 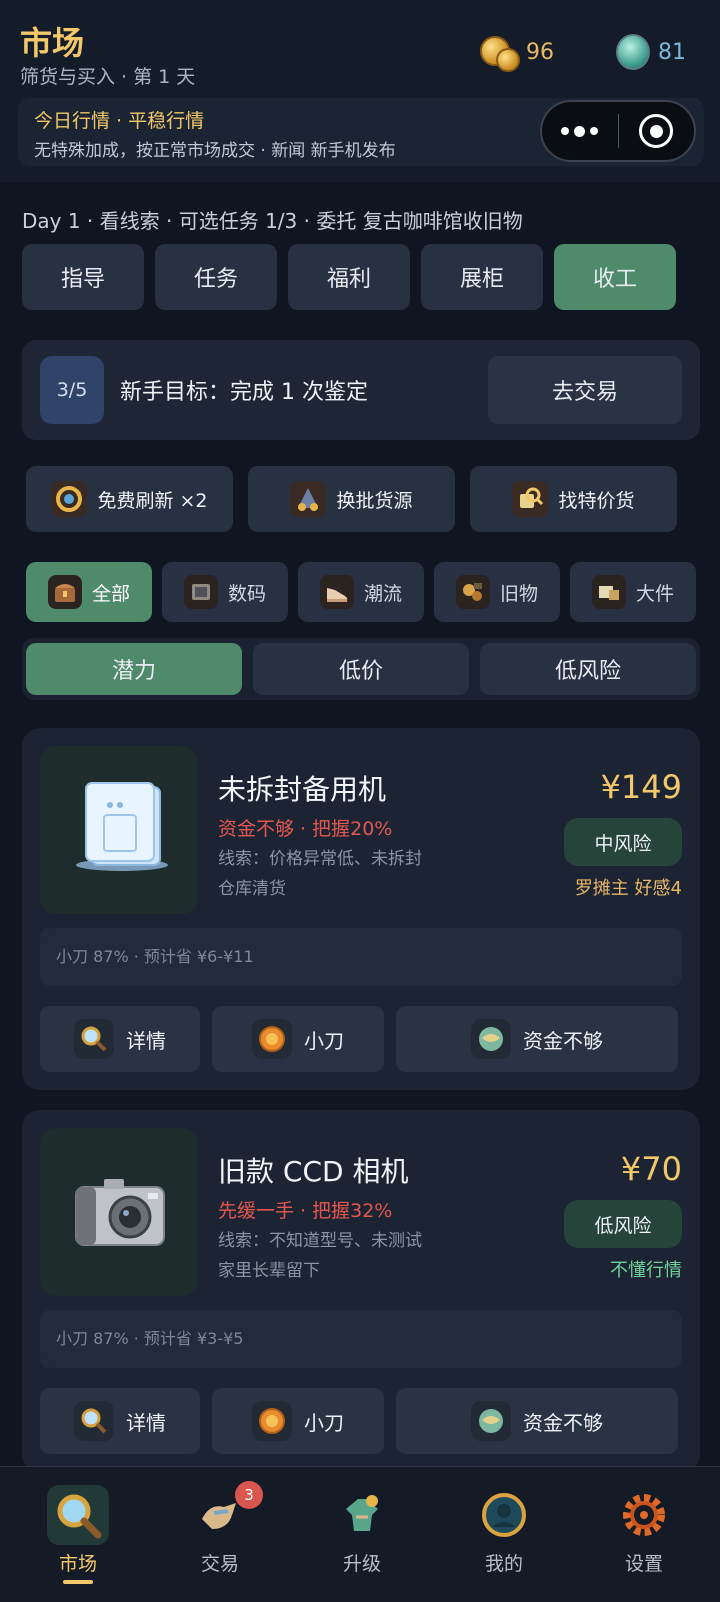 I want to click on item-image-ccd-camera, so click(x=119, y=1212).